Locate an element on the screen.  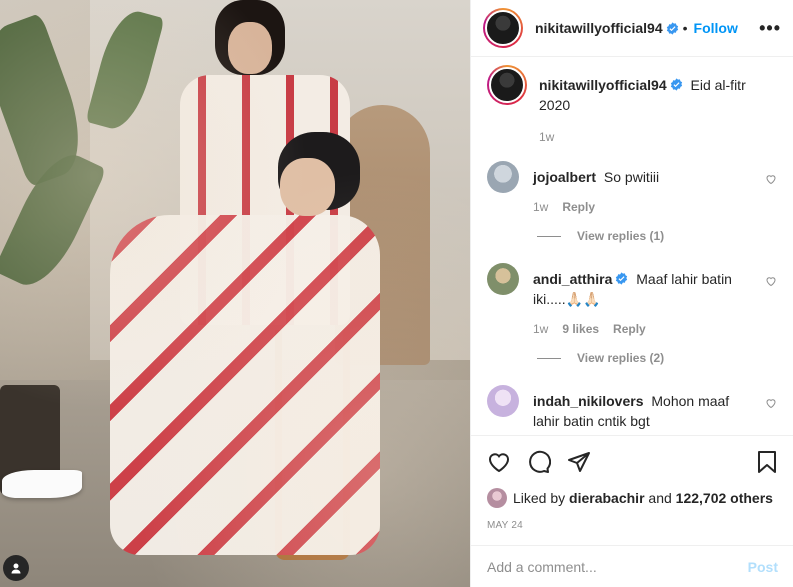
user-icon is located at coordinates (16, 568).